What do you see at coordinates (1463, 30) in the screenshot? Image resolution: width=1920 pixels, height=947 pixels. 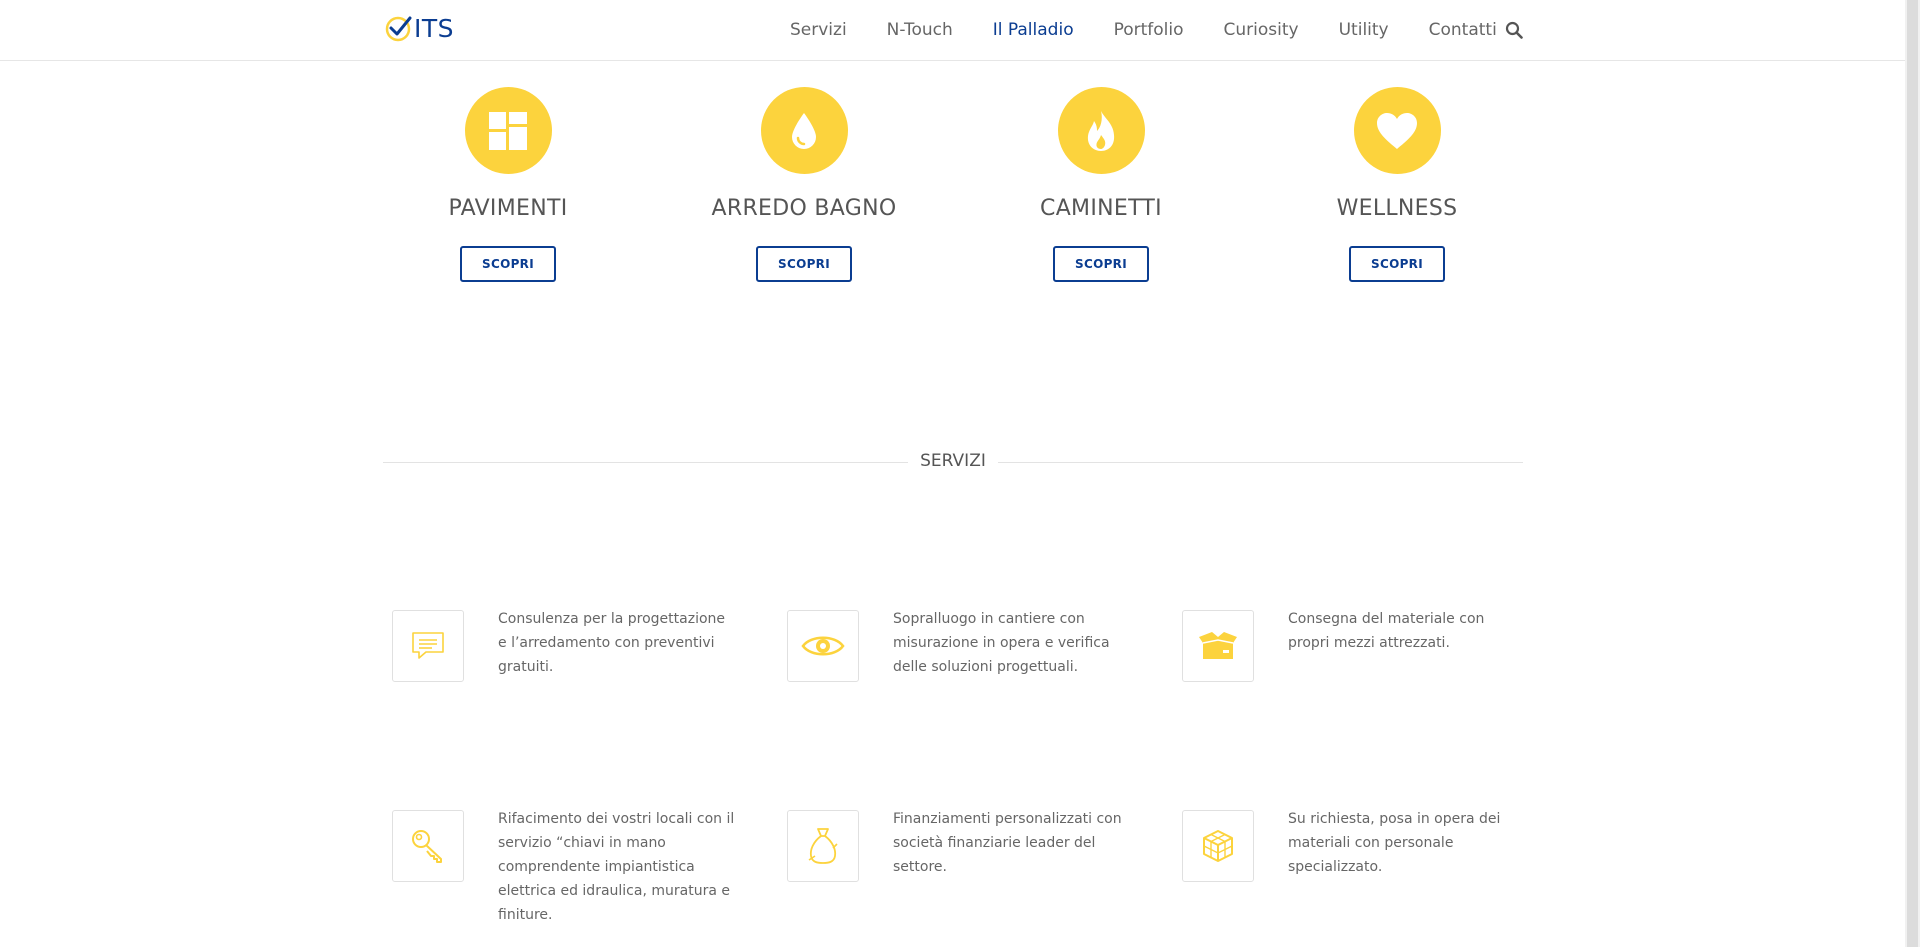 I see `nav-item-contatti: Contatti` at bounding box center [1463, 30].